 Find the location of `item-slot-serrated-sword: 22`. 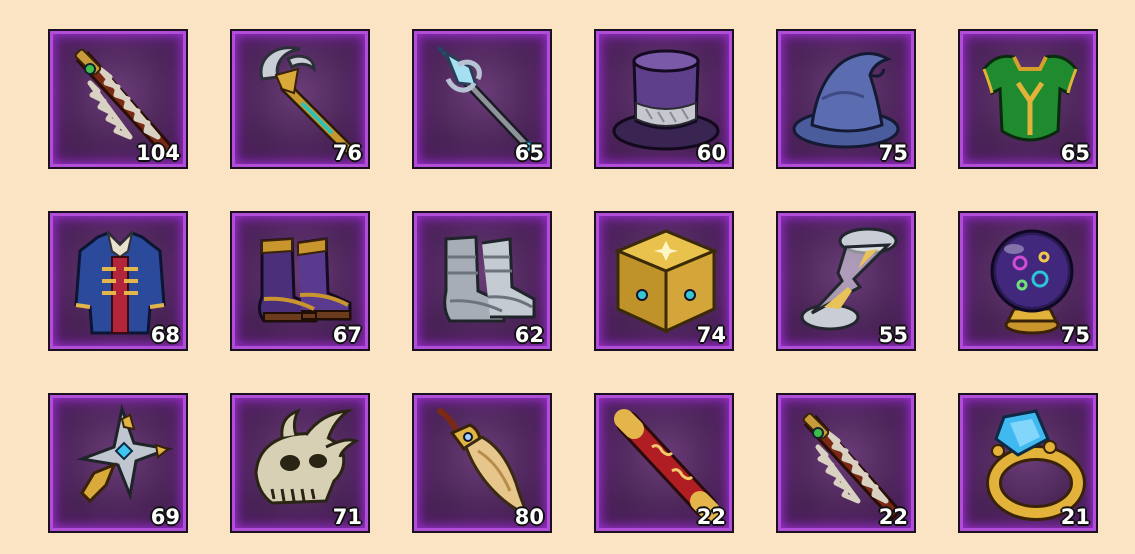

item-slot-serrated-sword: 22 is located at coordinates (846, 463).